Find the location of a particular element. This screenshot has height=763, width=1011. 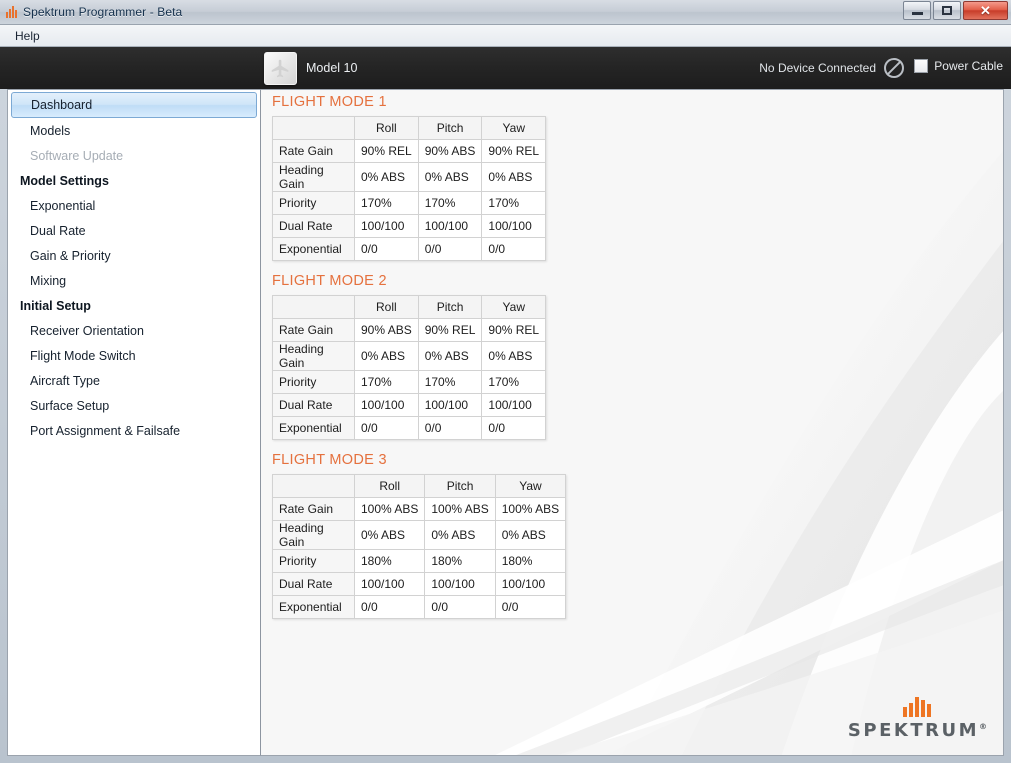

sidebar-item-aircraft-type: Aircraft Type is located at coordinates (134, 380).